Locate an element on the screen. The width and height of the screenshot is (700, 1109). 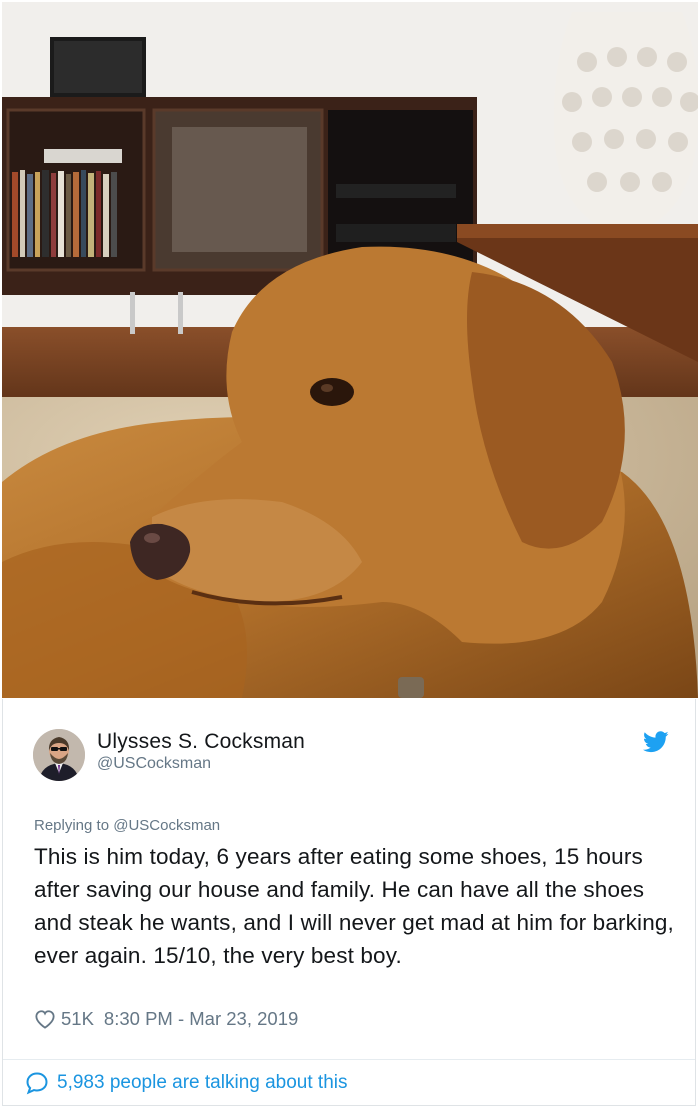
replying-to: Replying to @USCocksman is located at coordinates (127, 825).